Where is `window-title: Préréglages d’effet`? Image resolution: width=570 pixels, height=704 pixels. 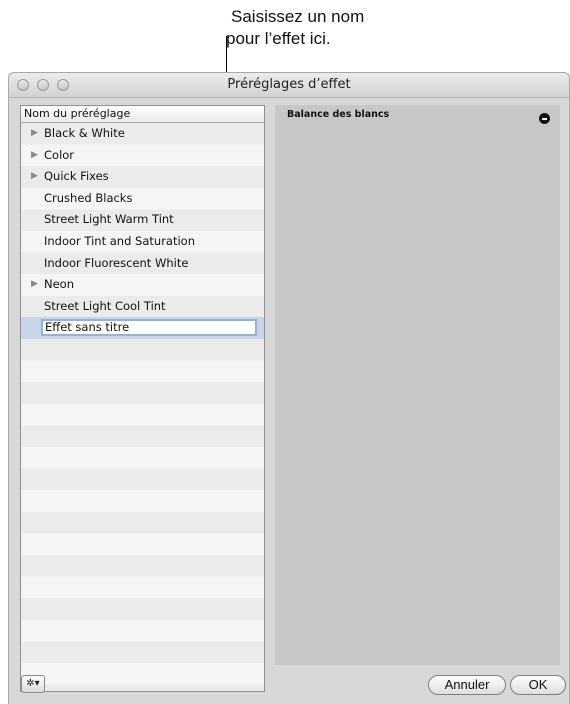 window-title: Préréglages d’effet is located at coordinates (289, 84).